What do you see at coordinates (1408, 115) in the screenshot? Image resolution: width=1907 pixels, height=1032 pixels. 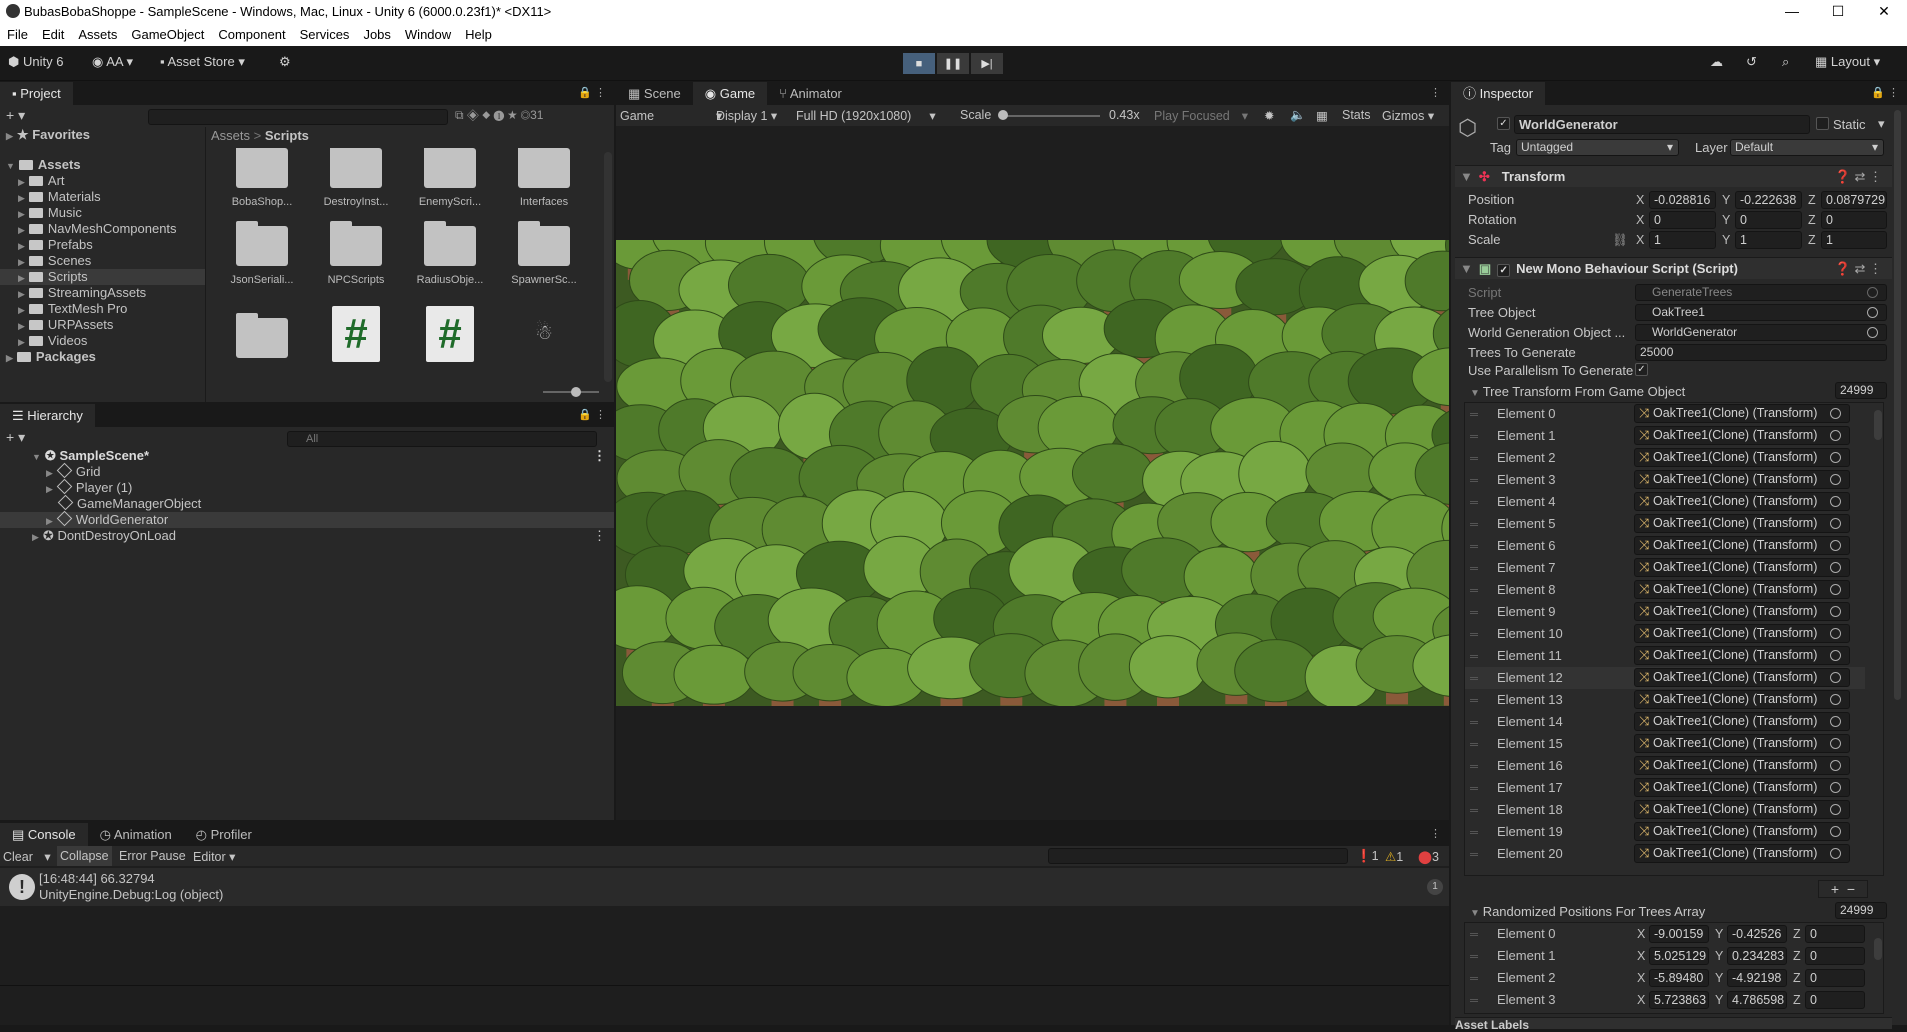 I see `gizmos-dropdown: Gizmos ▾` at bounding box center [1408, 115].